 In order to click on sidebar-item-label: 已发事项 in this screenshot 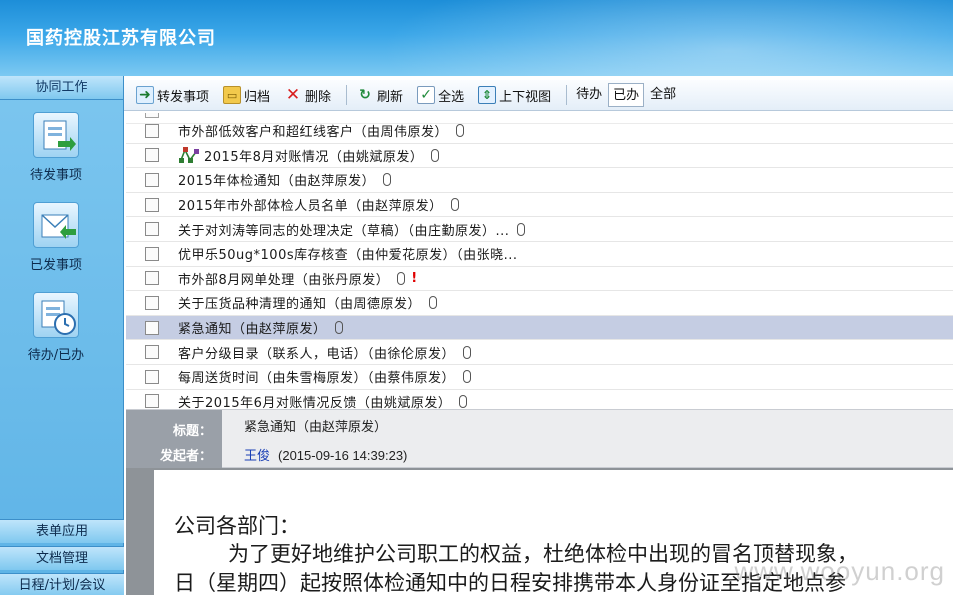, I will do `click(55, 265)`.